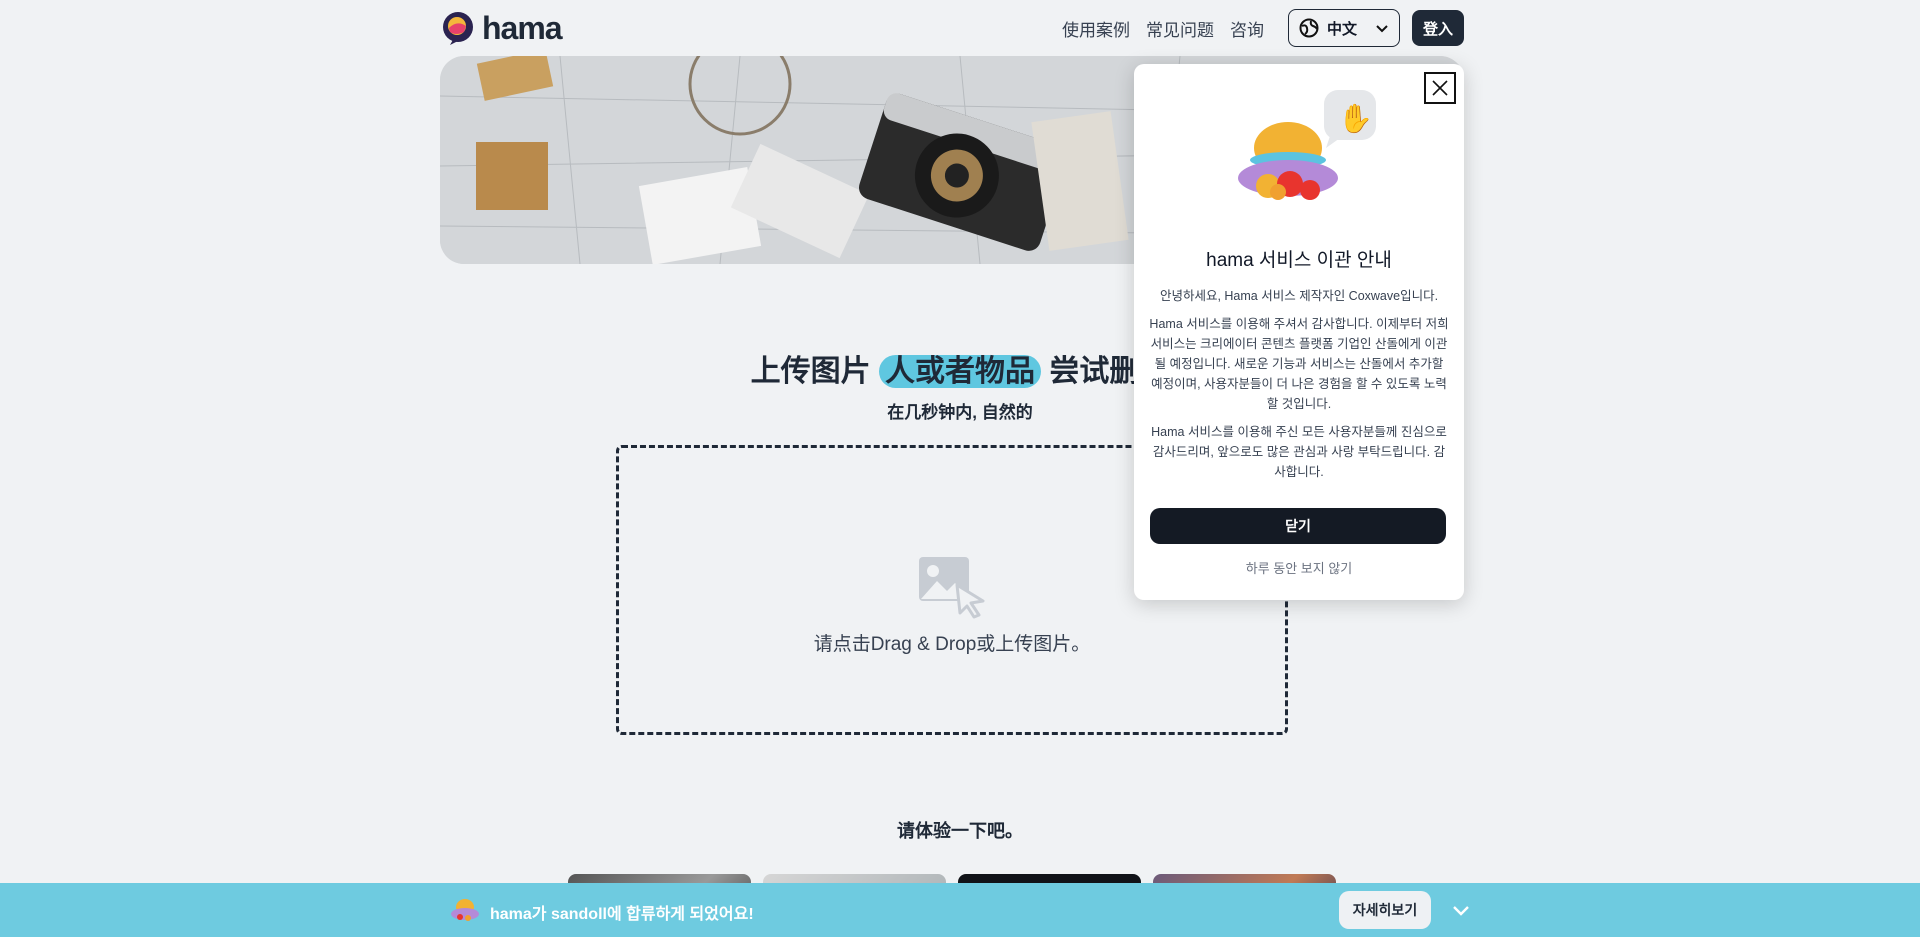  I want to click on modal-close-button, so click(1440, 88).